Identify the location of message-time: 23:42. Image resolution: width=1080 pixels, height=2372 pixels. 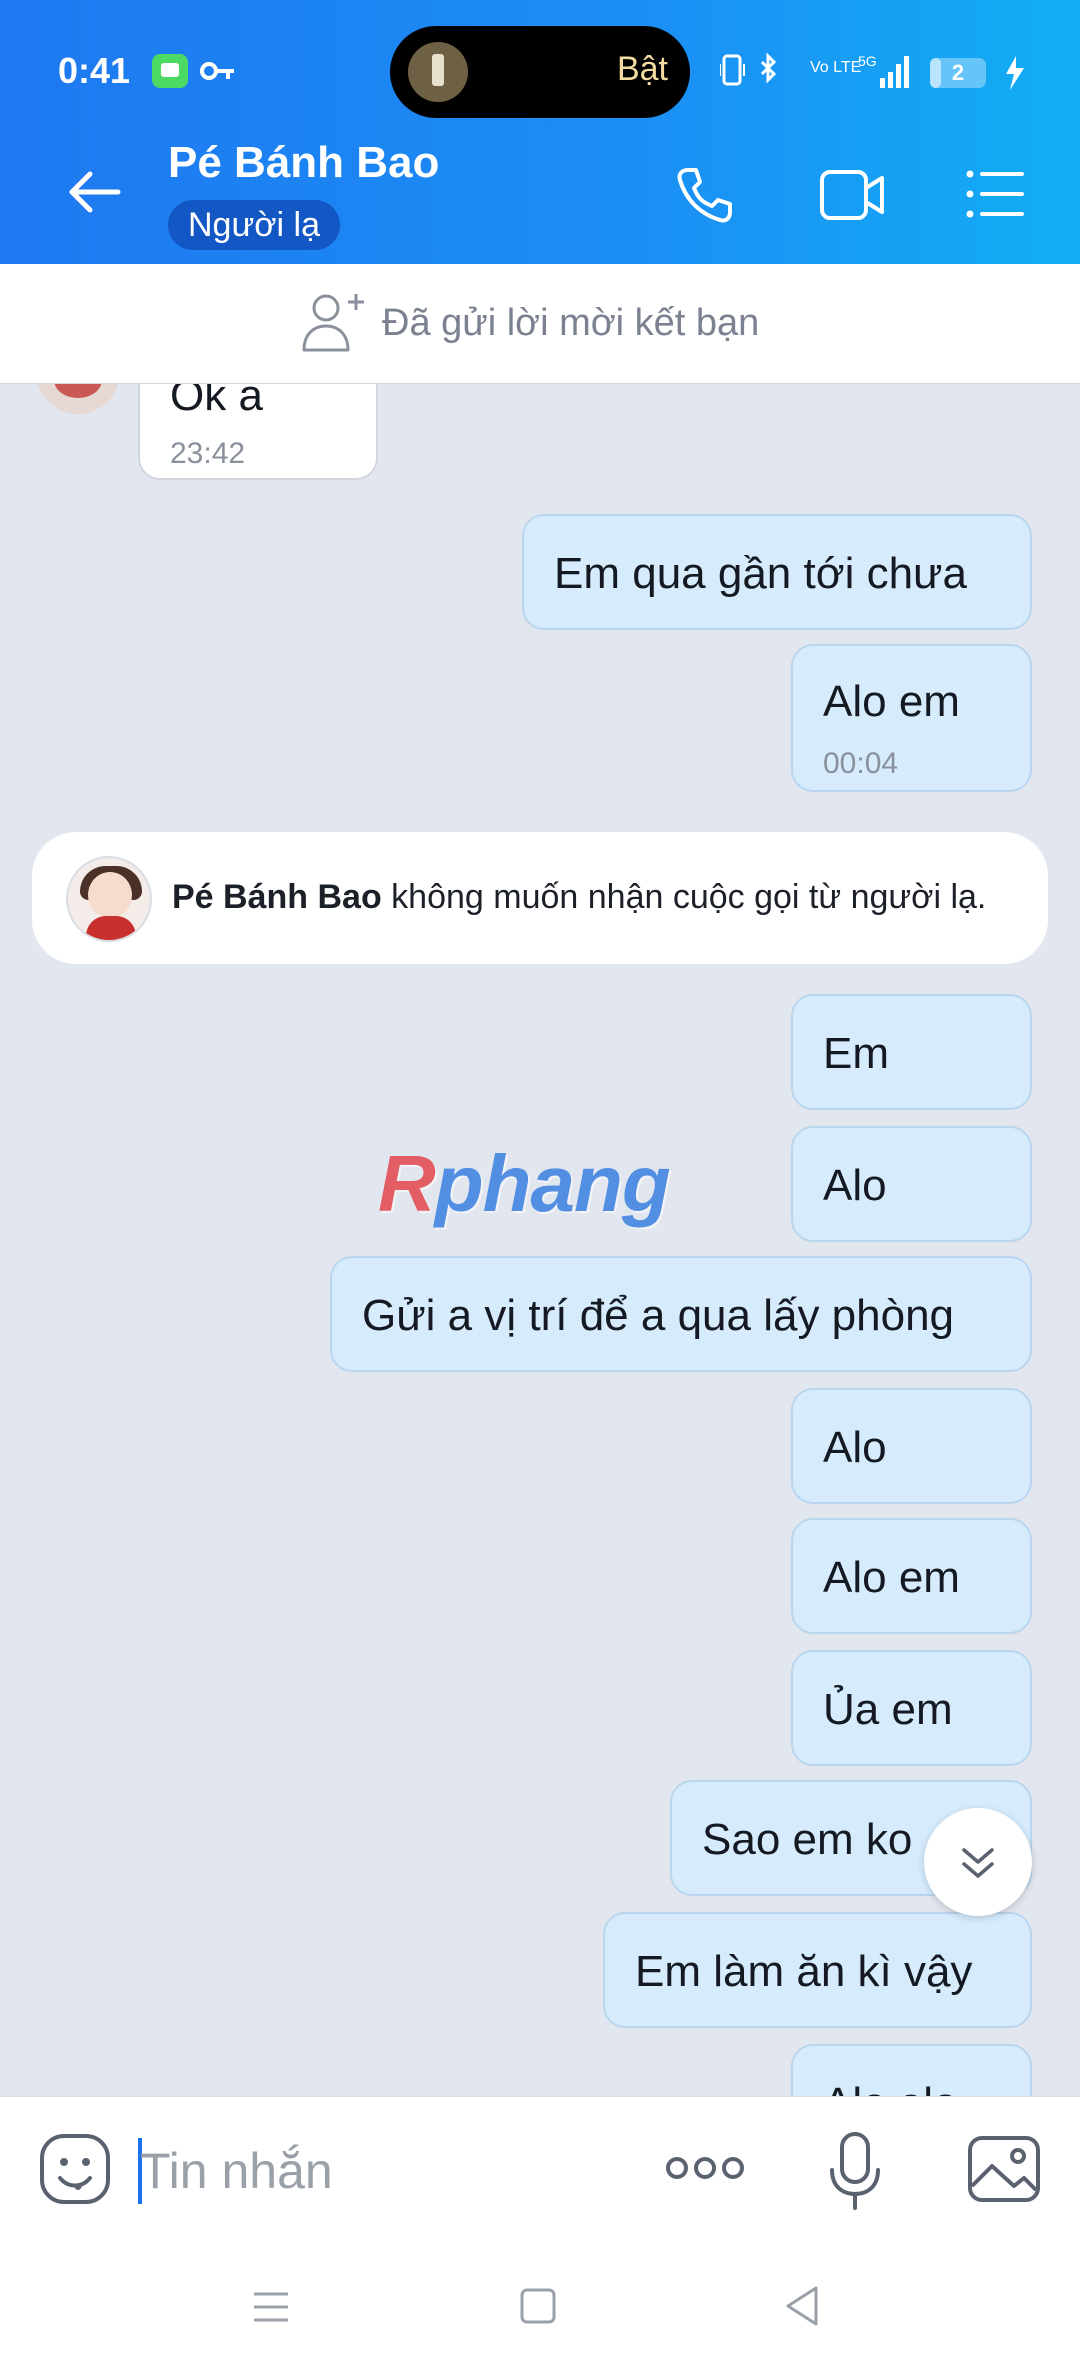
(208, 453).